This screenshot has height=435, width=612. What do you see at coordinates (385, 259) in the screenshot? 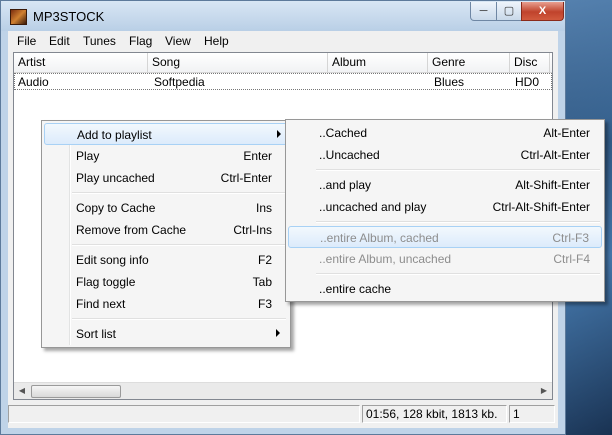
I see `menu-item-label: ..entire Album, uncached` at bounding box center [385, 259].